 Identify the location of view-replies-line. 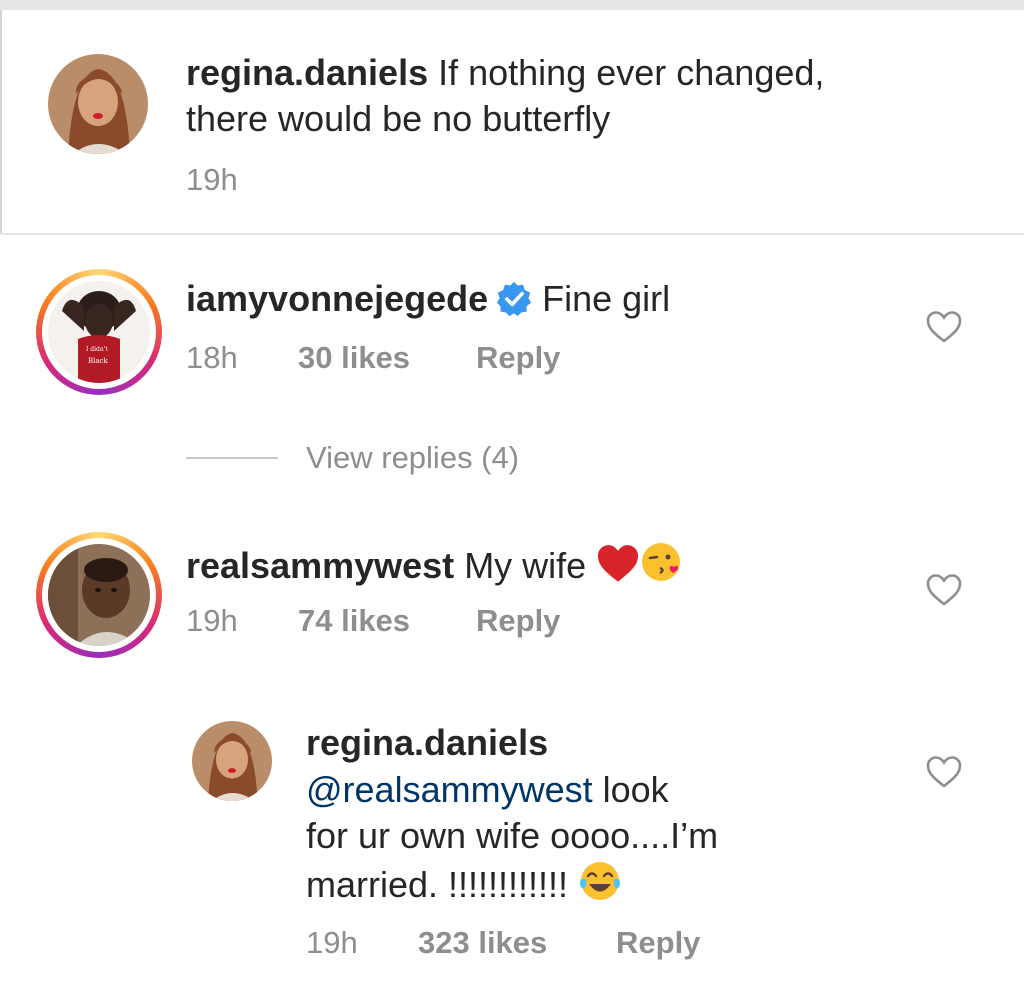
(232, 458).